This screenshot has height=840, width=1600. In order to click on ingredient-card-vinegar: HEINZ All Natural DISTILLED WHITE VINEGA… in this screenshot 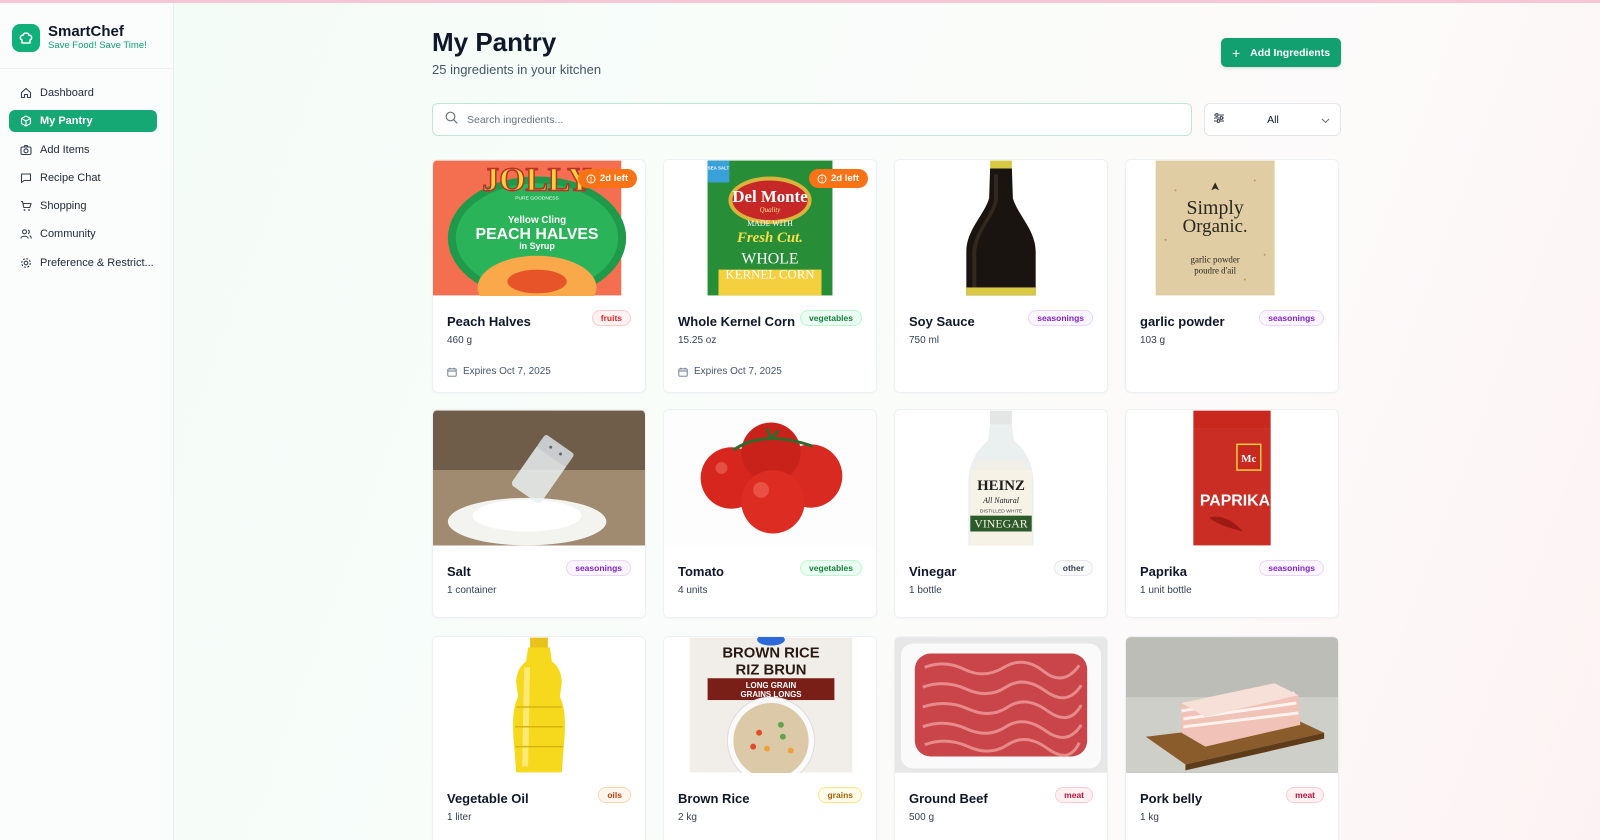, I will do `click(1001, 513)`.